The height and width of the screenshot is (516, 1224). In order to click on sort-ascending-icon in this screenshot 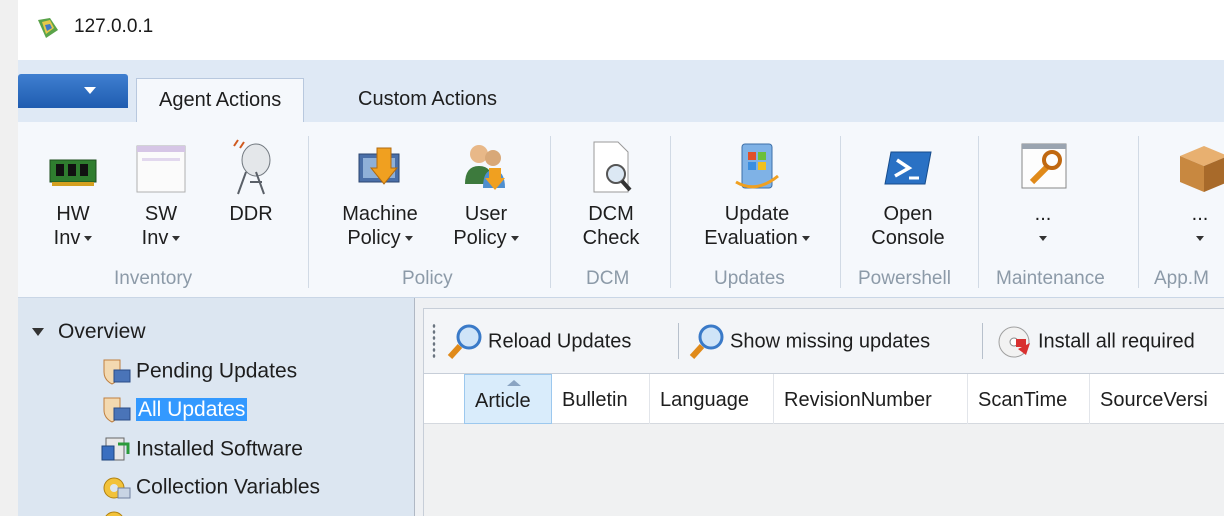, I will do `click(514, 383)`.